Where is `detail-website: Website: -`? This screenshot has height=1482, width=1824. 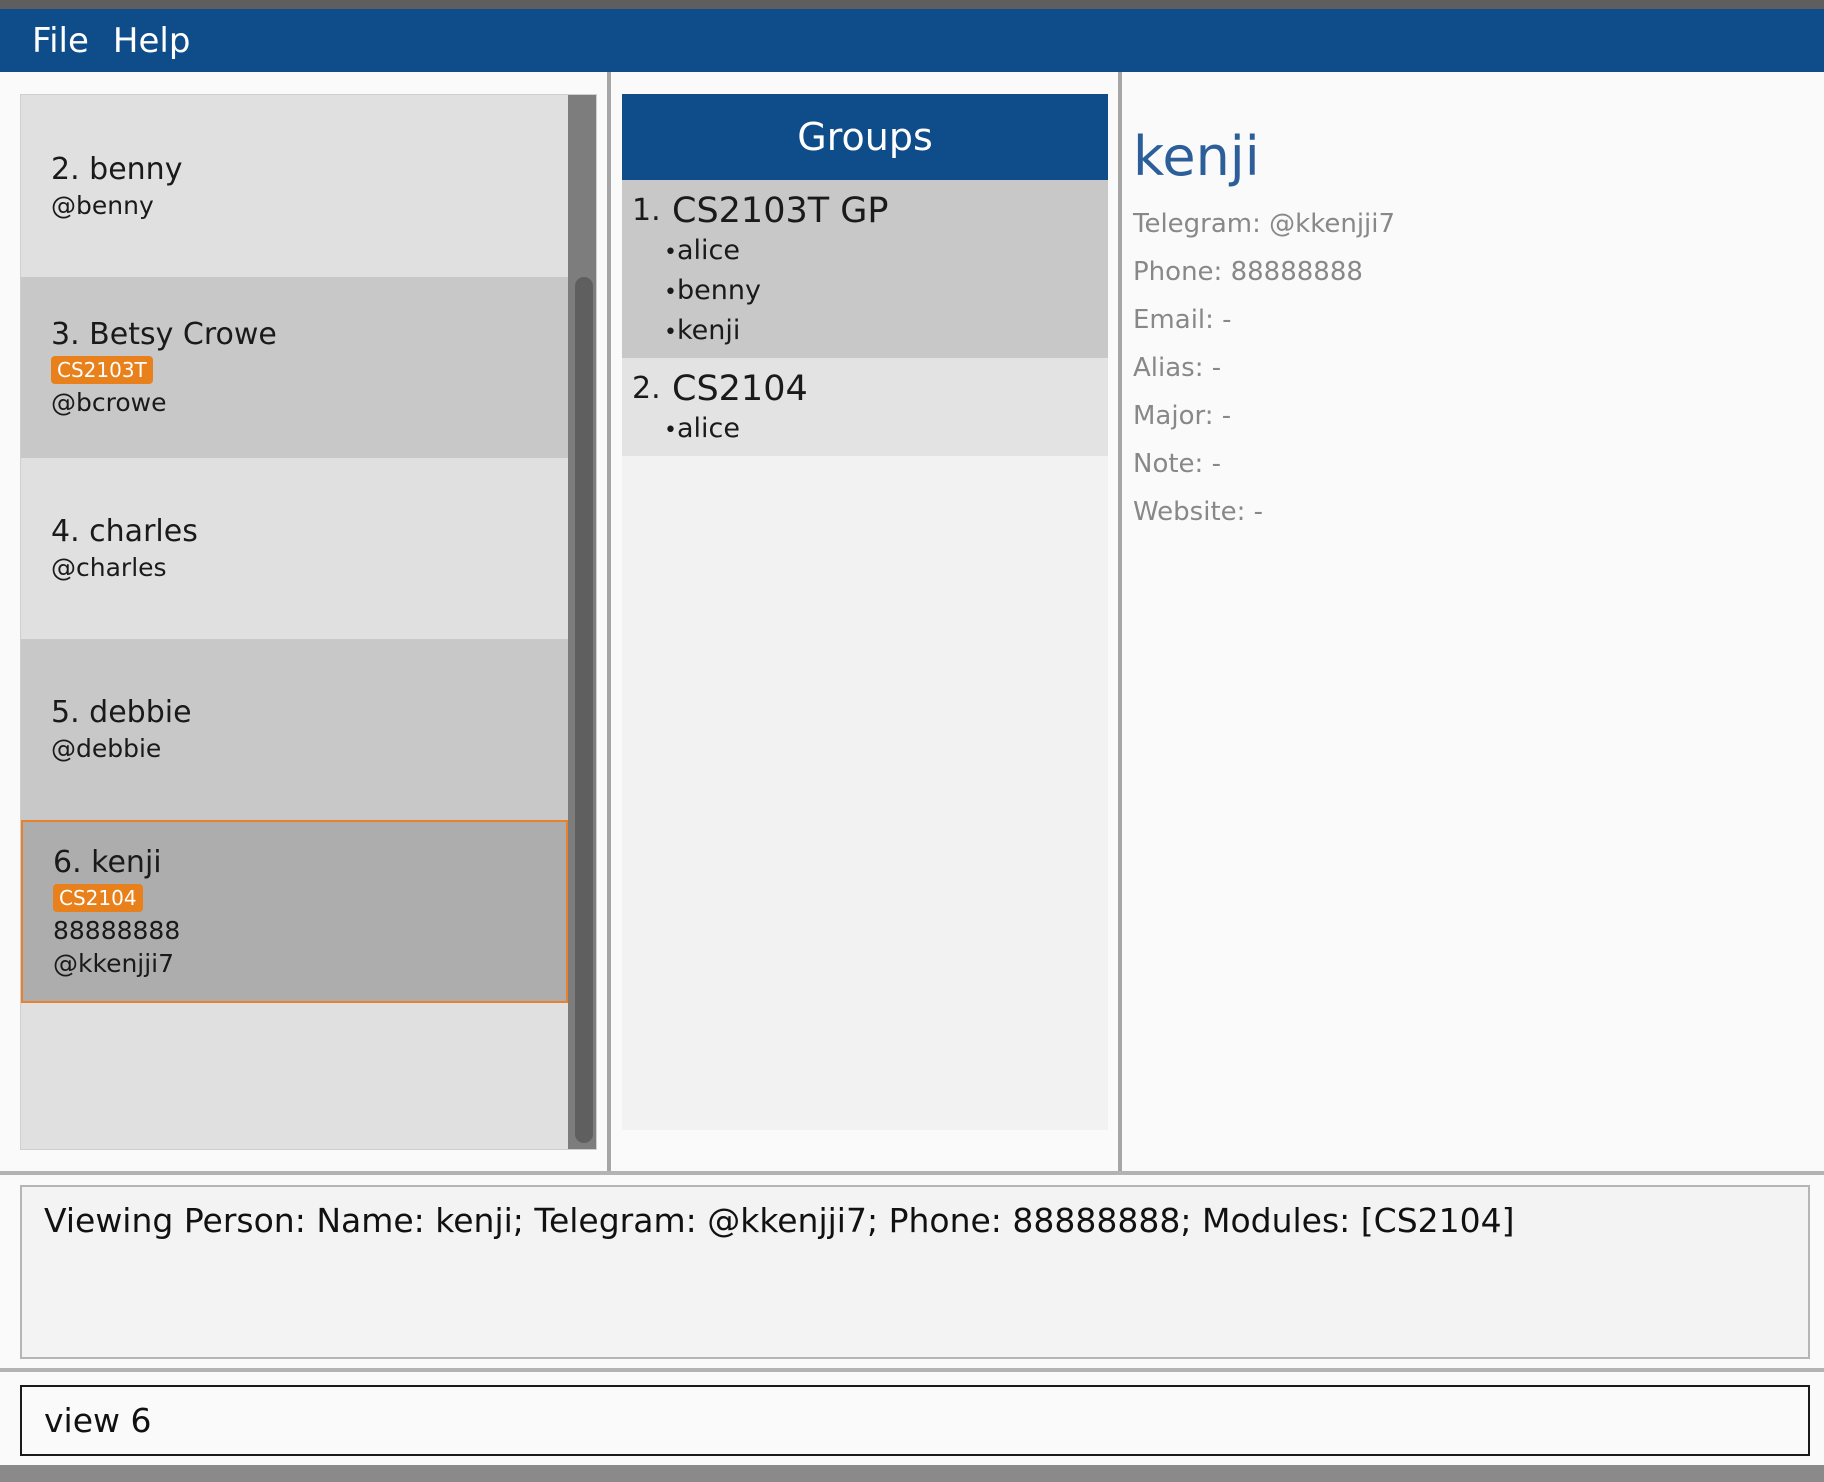
detail-website: Website: - is located at coordinates (1198, 512).